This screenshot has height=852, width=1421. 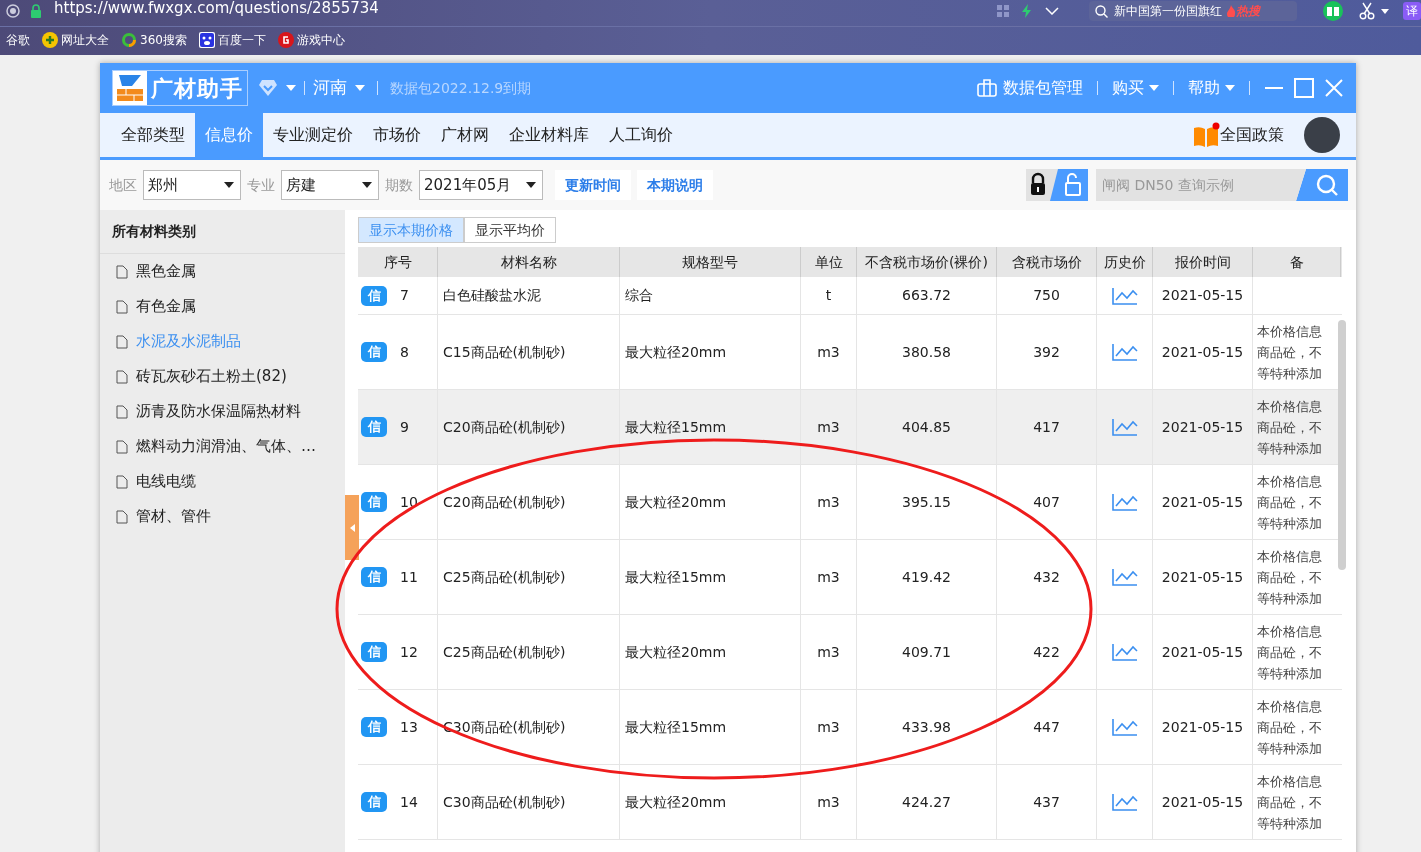 What do you see at coordinates (1252, 135) in the screenshot?
I see `policy-link: 全国政策` at bounding box center [1252, 135].